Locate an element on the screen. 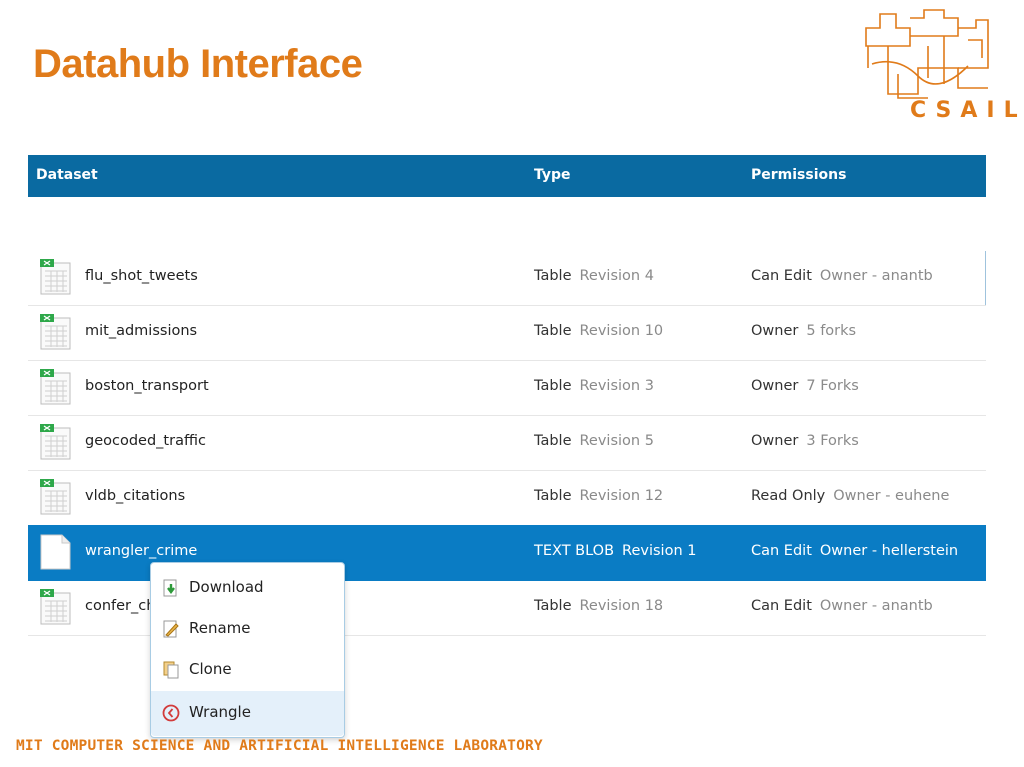 The image size is (1024, 767). slide-title: Datahub Interface is located at coordinates (198, 64).